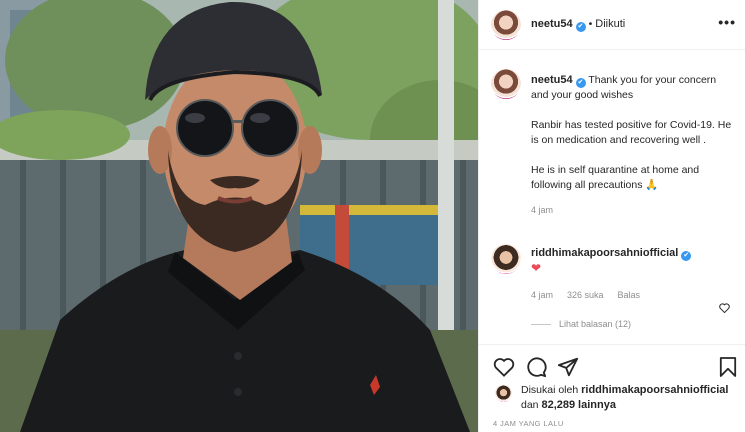 The image size is (745, 432). What do you see at coordinates (604, 253) in the screenshot?
I see `commenter-username: riddhimakapoorsahniofficial` at bounding box center [604, 253].